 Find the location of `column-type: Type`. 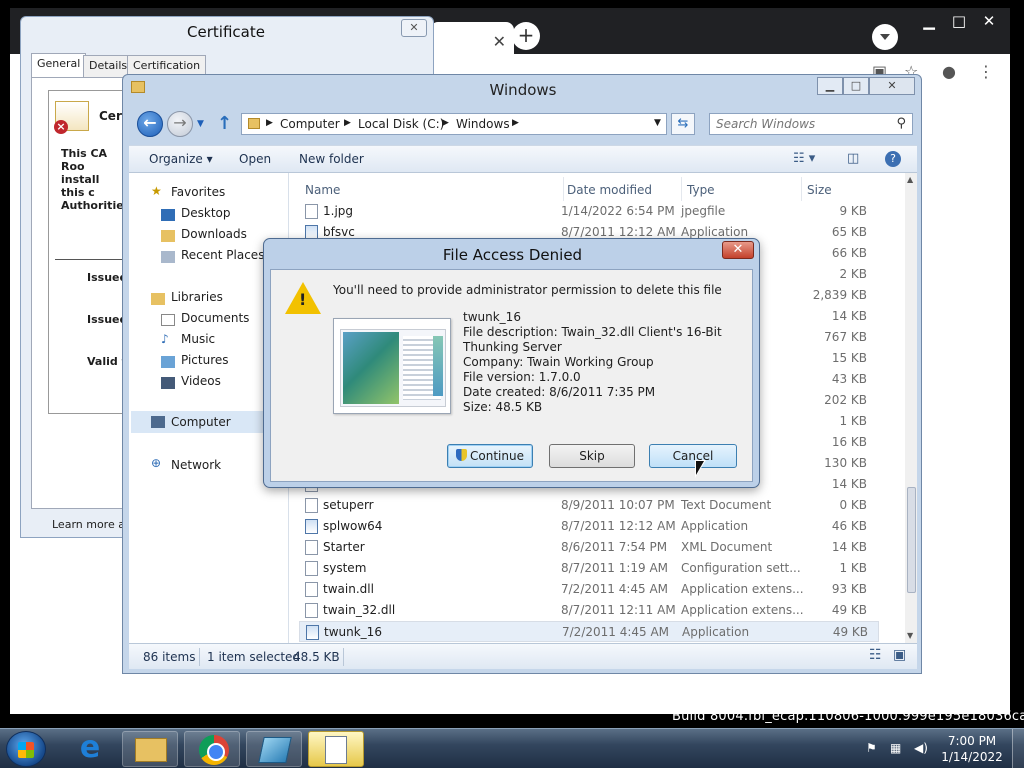

column-type: Type is located at coordinates (701, 190).